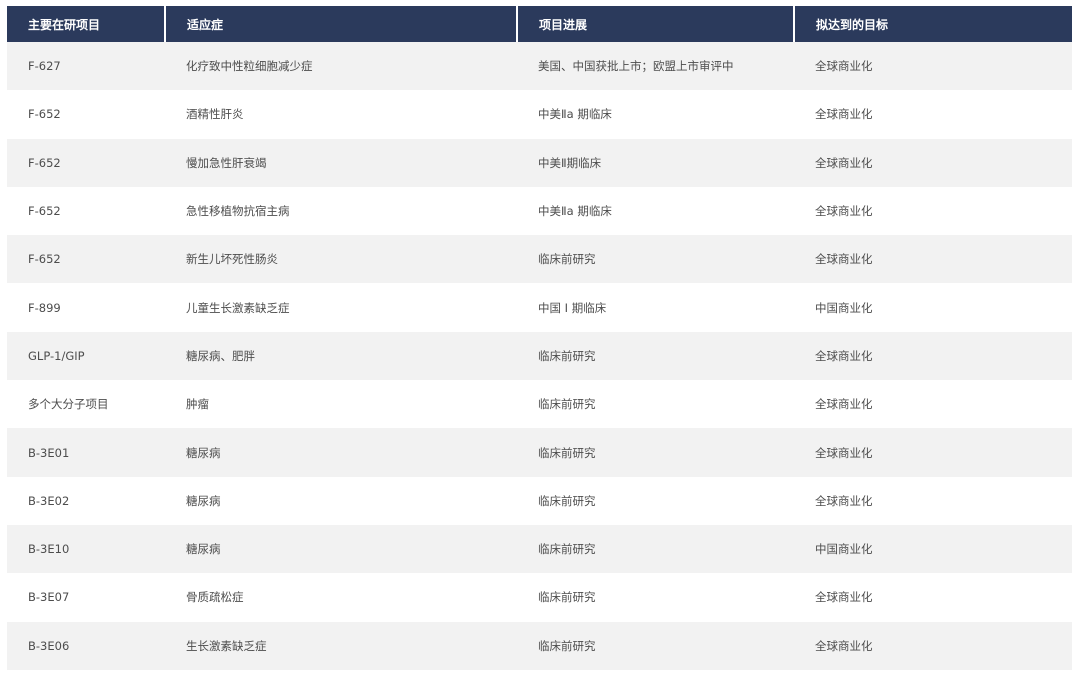  I want to click on table-row: F-627 化疗致中性粒细胞减少症 美国、中国获批上市；欧盟上市审评中 全球商业化, so click(539, 66).